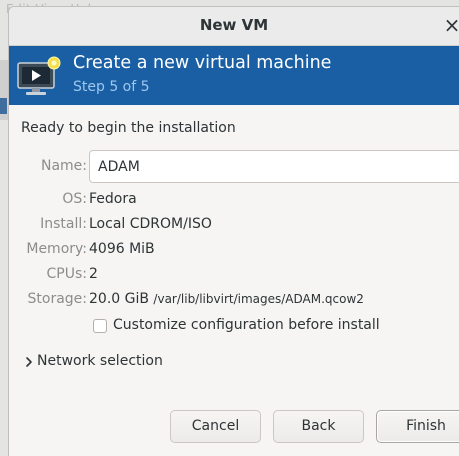  I want to click on memory-label: Memory:, so click(56, 249).